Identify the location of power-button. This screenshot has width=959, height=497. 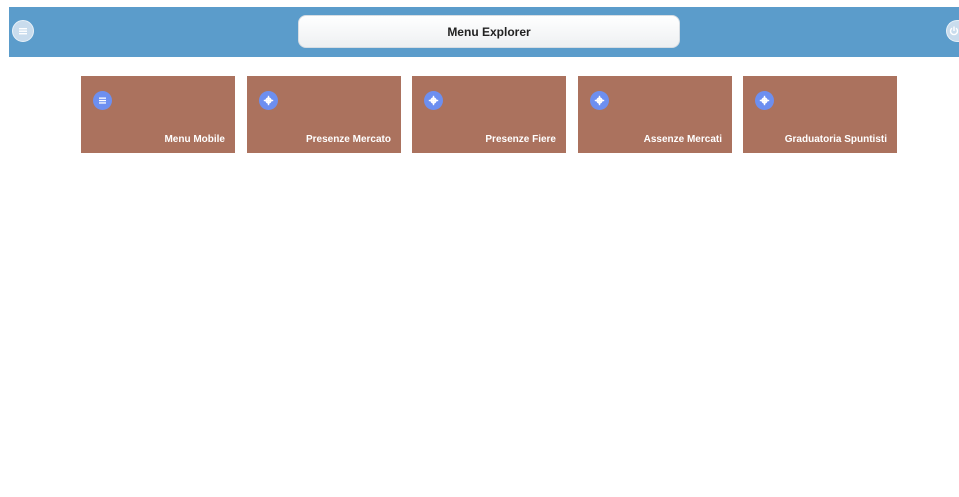
(952, 31).